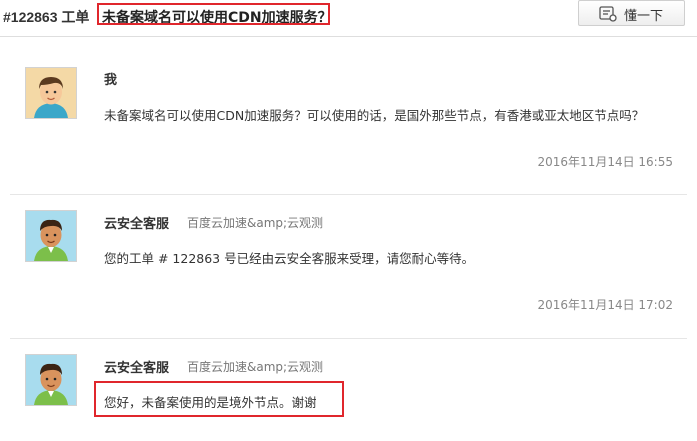 The height and width of the screenshot is (441, 697). I want to click on feedback-icon, so click(608, 16).